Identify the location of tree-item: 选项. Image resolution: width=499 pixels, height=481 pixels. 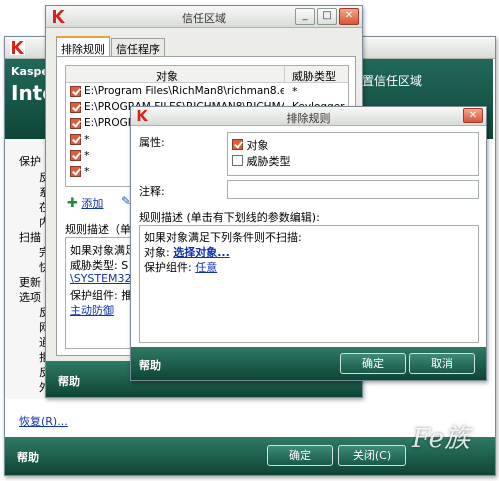
(30, 297).